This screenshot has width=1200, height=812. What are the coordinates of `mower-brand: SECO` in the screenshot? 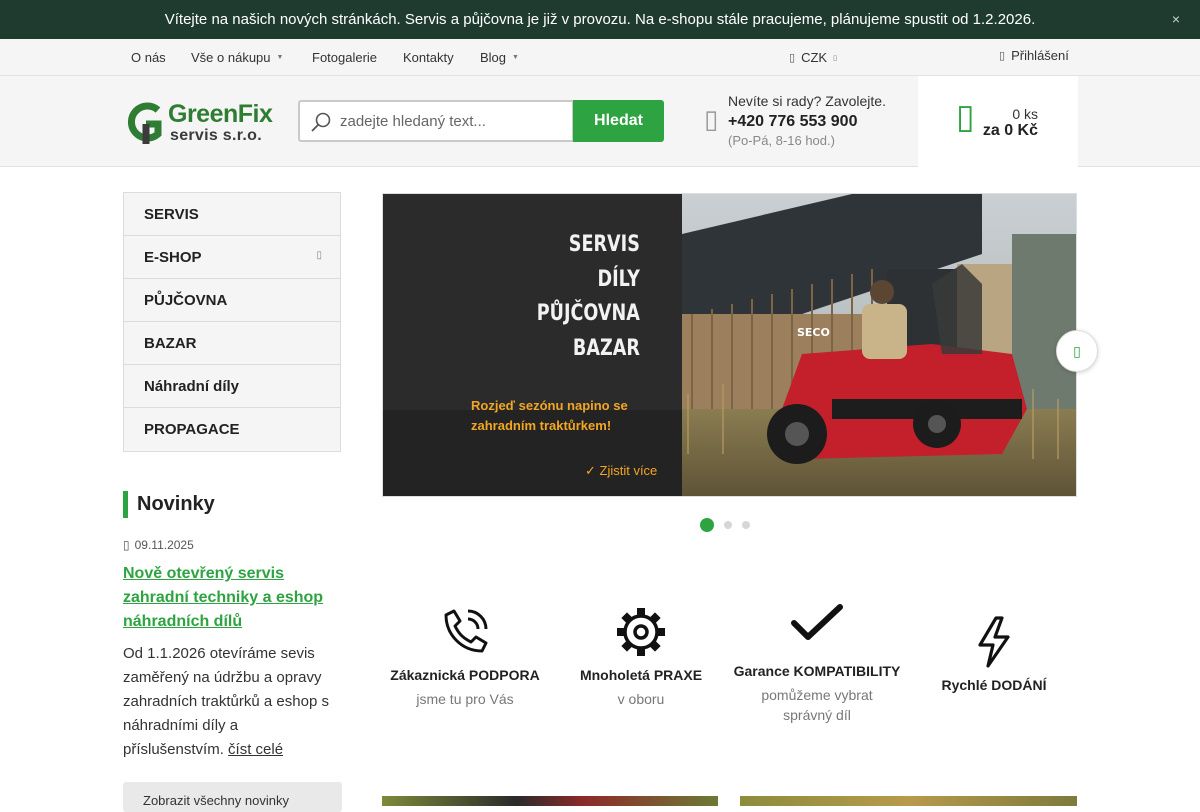 It's located at (813, 332).